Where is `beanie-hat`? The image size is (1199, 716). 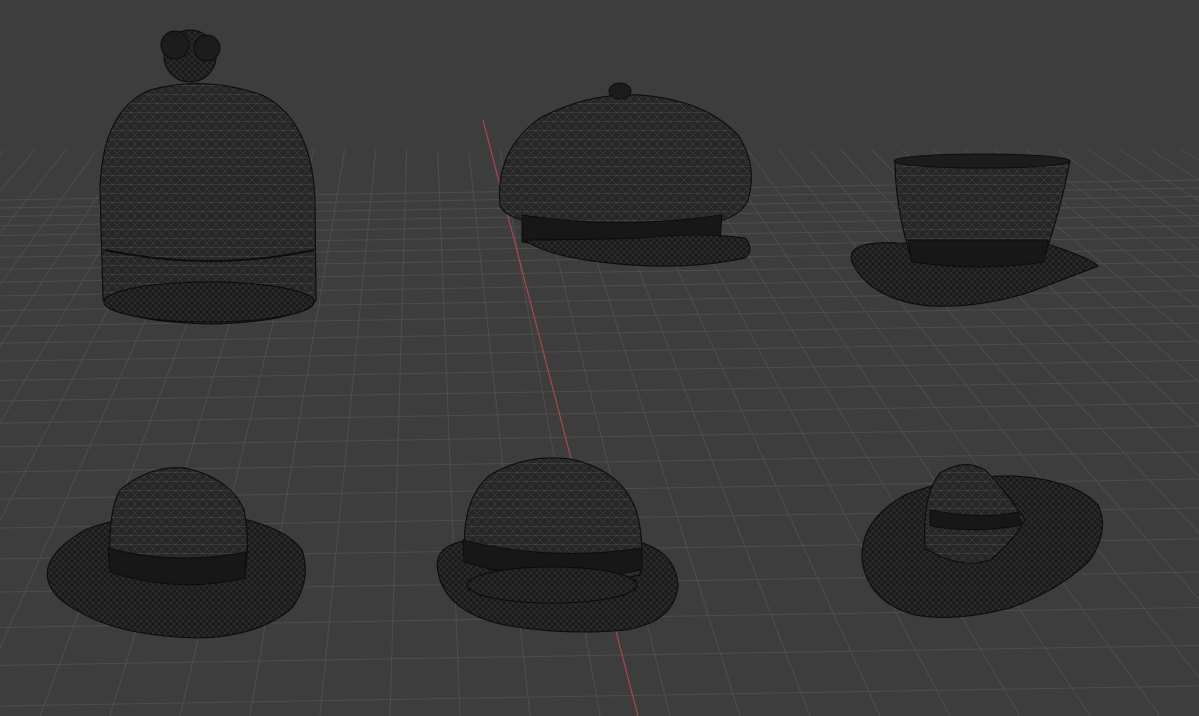 beanie-hat is located at coordinates (208, 177).